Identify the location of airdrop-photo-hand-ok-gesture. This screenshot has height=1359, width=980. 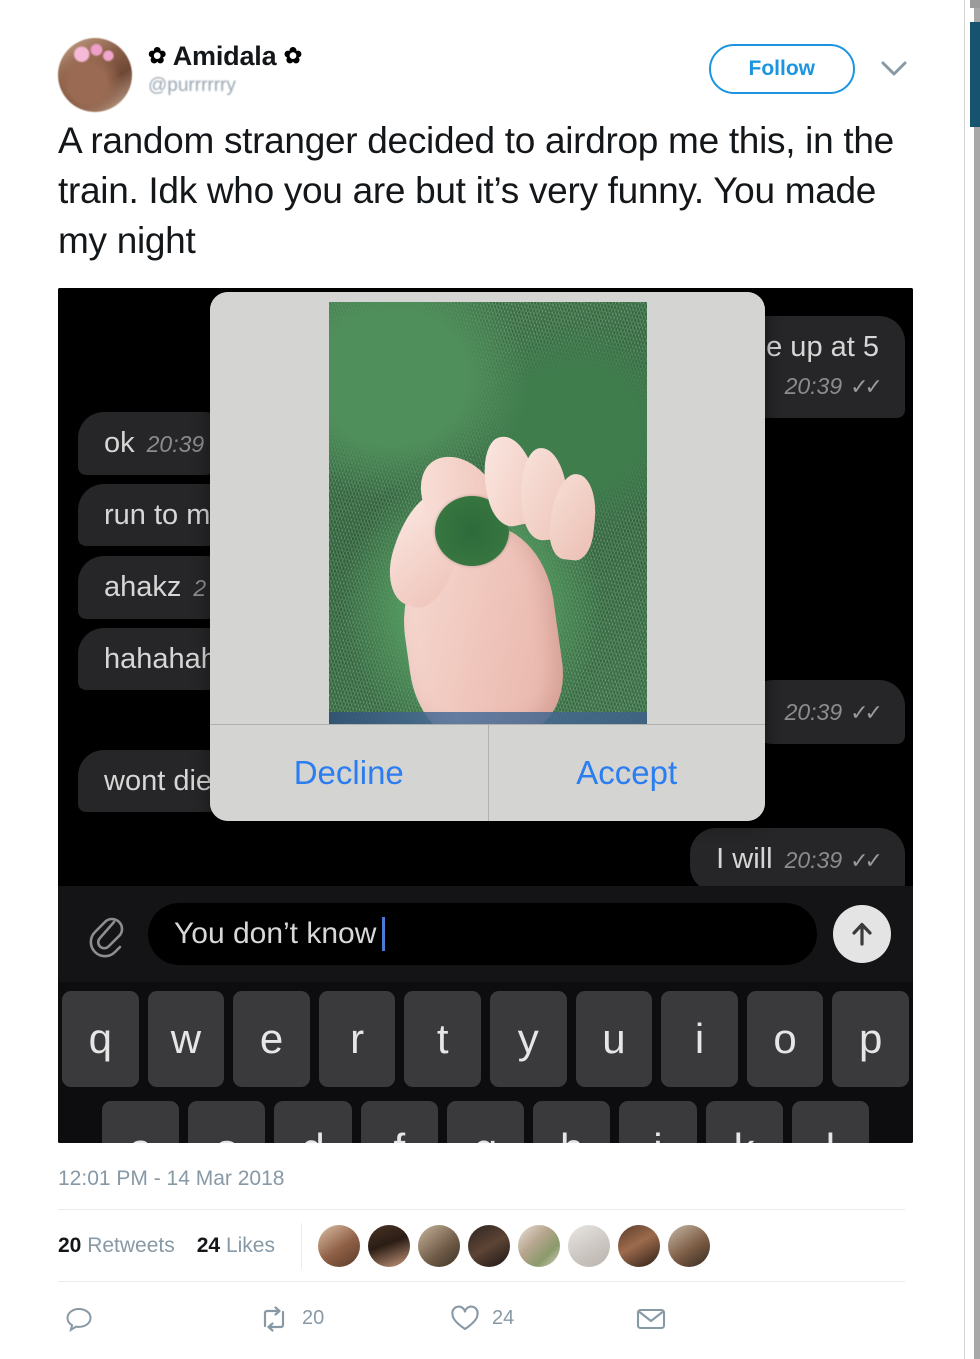
(487, 513).